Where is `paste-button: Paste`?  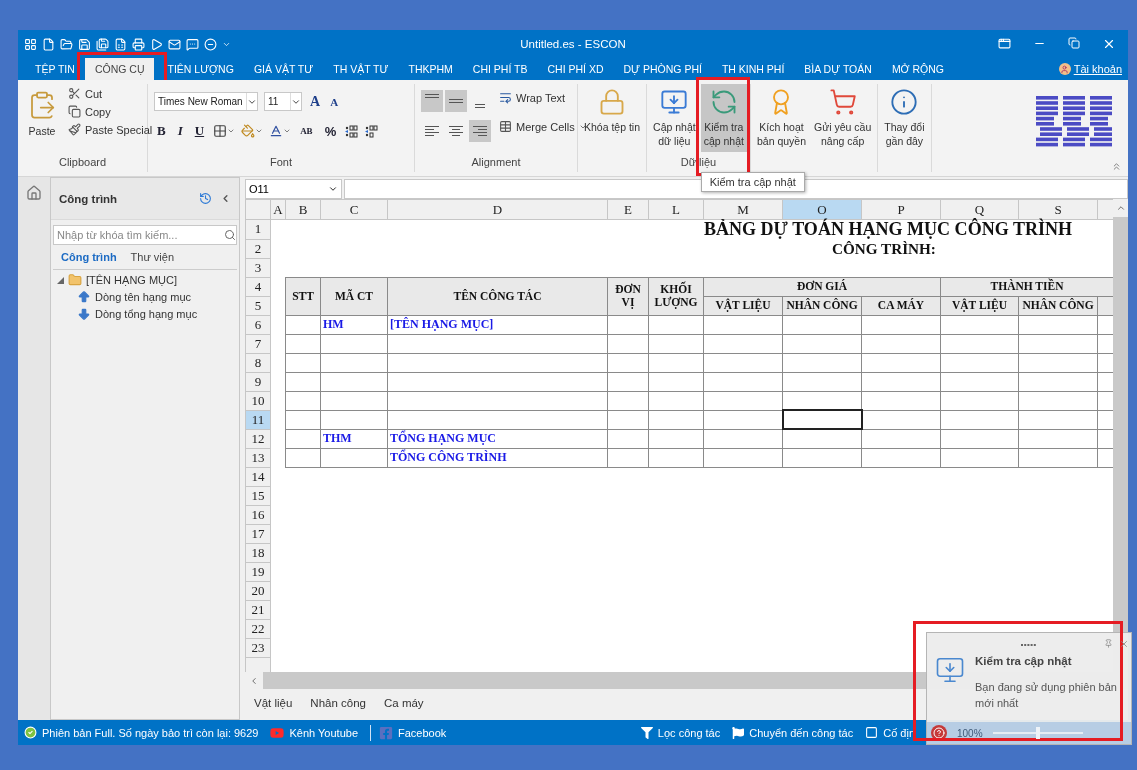
paste-button: Paste is located at coordinates (42, 114).